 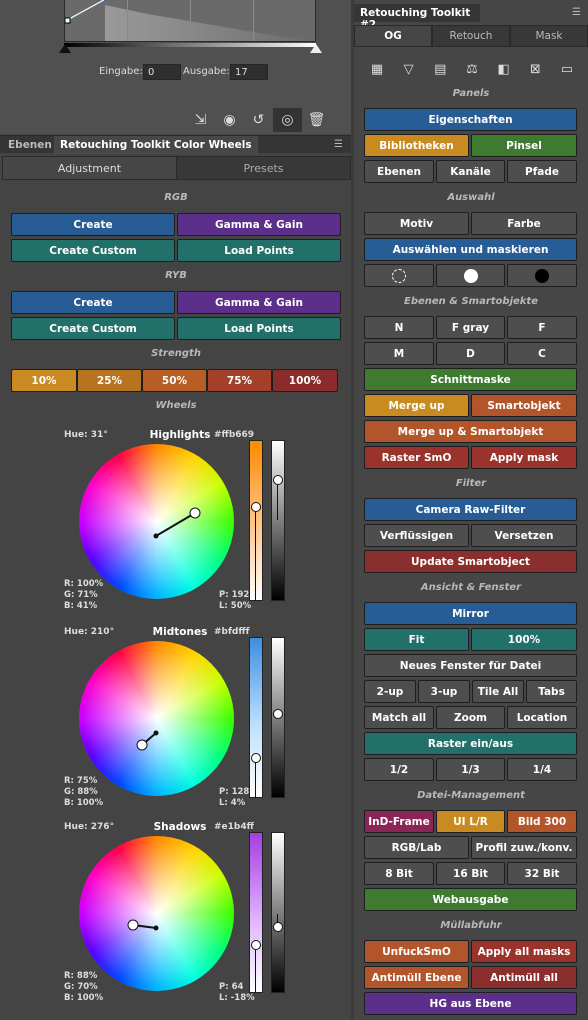 What do you see at coordinates (470, 613) in the screenshot?
I see `mirror-button: Mirror` at bounding box center [470, 613].